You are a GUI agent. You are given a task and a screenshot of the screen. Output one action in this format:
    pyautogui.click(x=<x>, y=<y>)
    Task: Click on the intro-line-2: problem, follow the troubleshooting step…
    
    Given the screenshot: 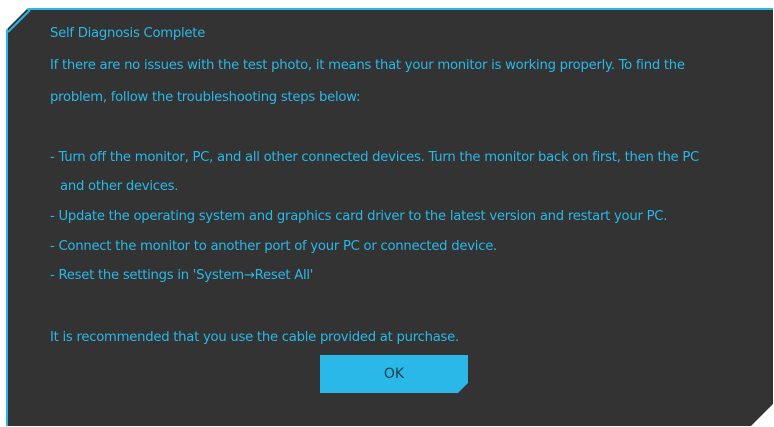 What is the action you would take?
    pyautogui.click(x=205, y=97)
    